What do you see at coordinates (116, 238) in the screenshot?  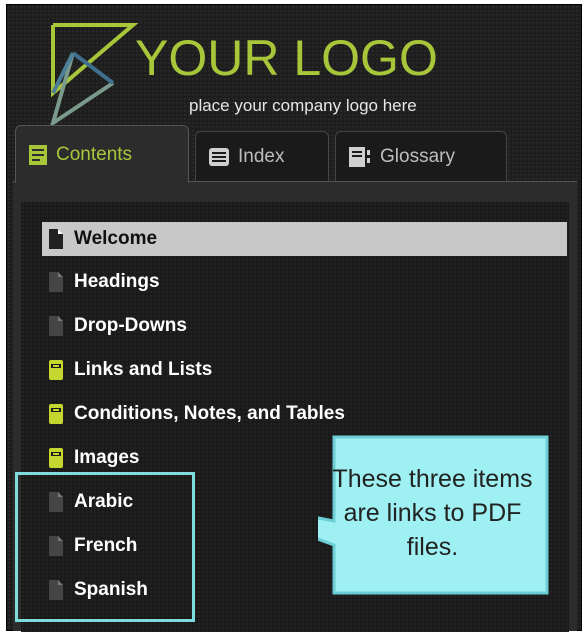 I see `toc-item-label: Welcome` at bounding box center [116, 238].